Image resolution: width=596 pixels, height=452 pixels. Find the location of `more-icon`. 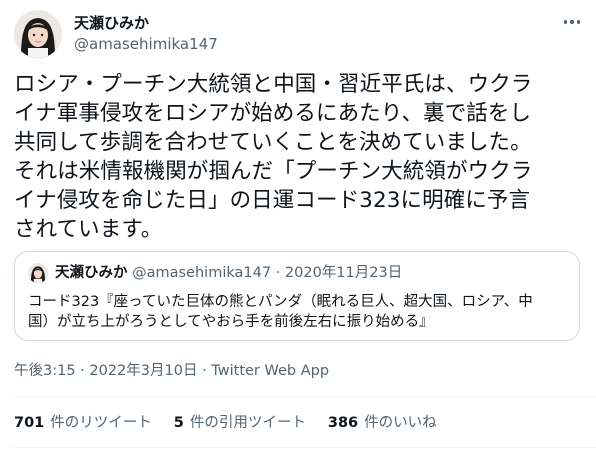

more-icon is located at coordinates (572, 22).